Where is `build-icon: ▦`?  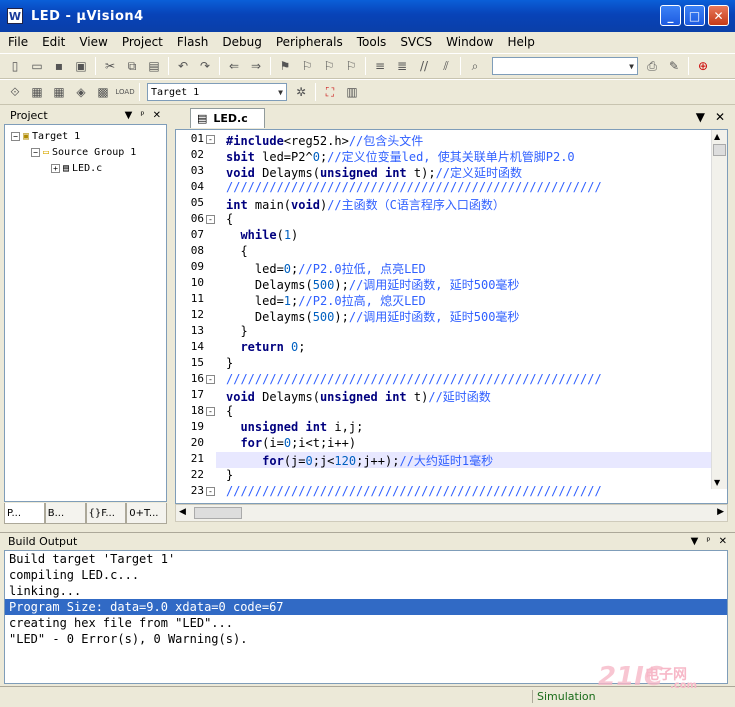
build-icon: ▦ is located at coordinates (37, 92).